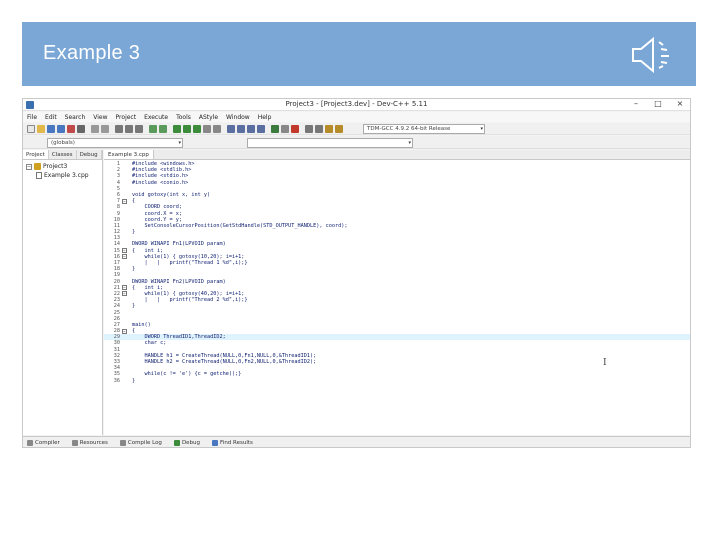 This screenshot has height=540, width=720. Describe the element at coordinates (231, 129) in the screenshot. I see `new-project-icon` at that location.